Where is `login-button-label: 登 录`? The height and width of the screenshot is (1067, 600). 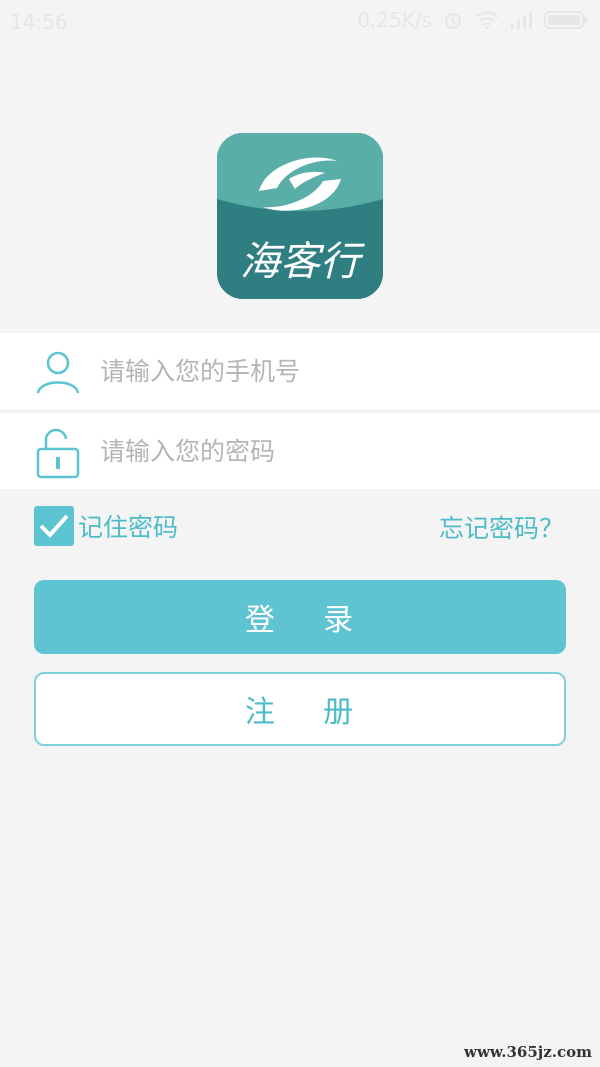
login-button-label: 登 录 is located at coordinates (300, 620).